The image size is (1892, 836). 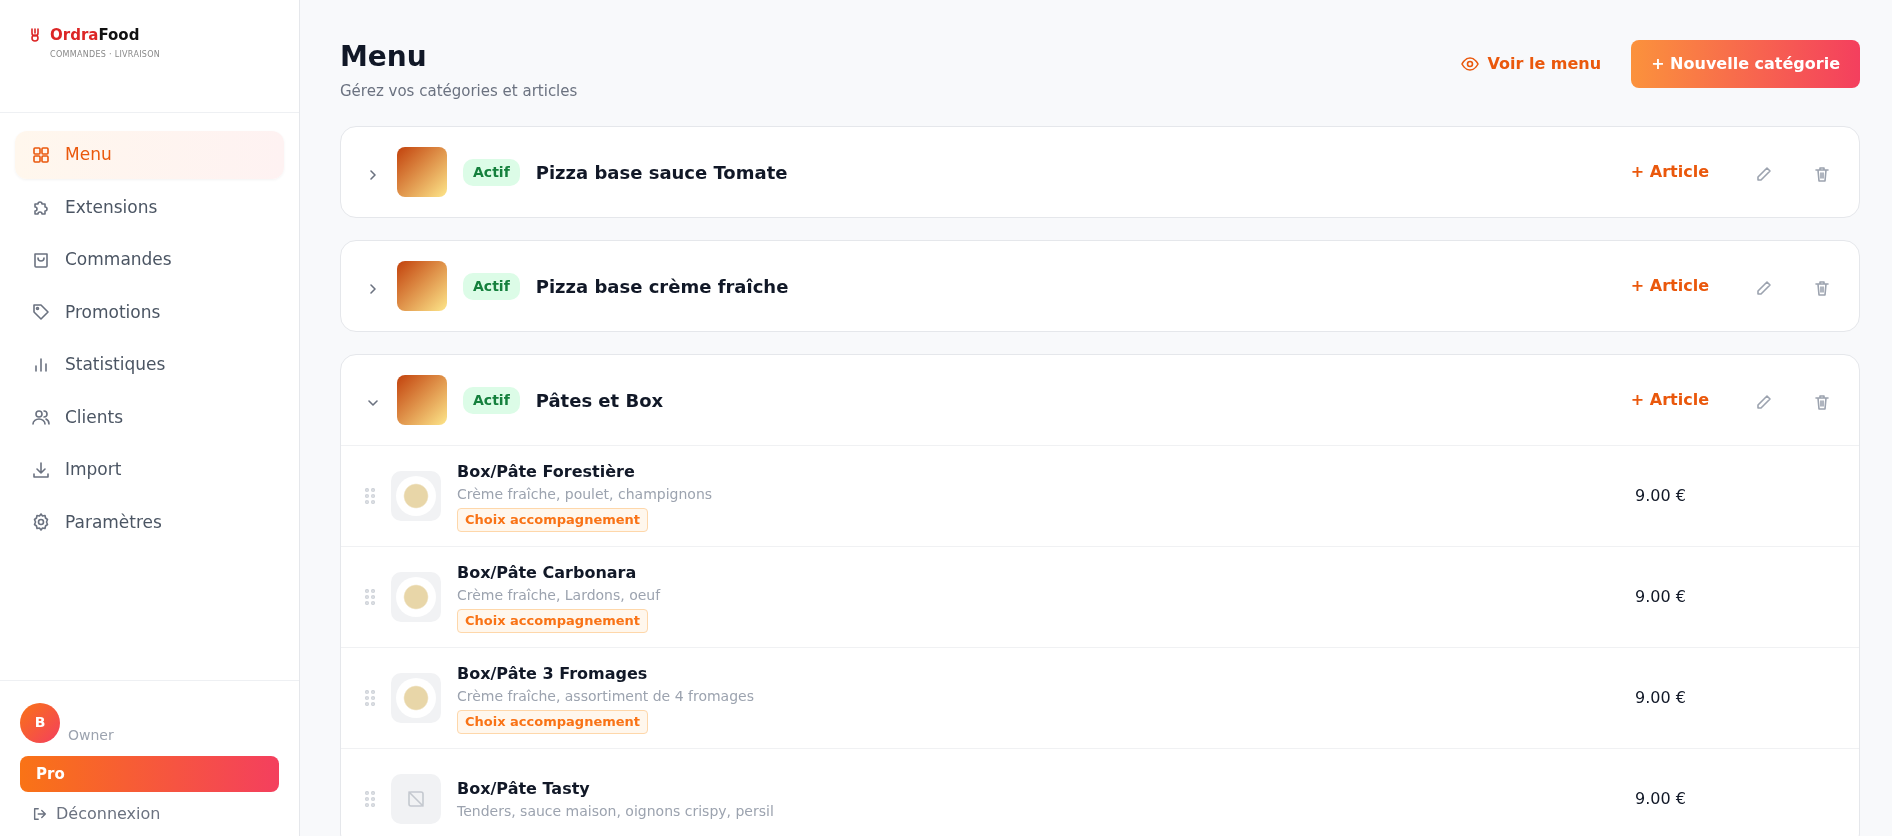 What do you see at coordinates (149, 260) in the screenshot?
I see `sidebar-item: Commandes` at bounding box center [149, 260].